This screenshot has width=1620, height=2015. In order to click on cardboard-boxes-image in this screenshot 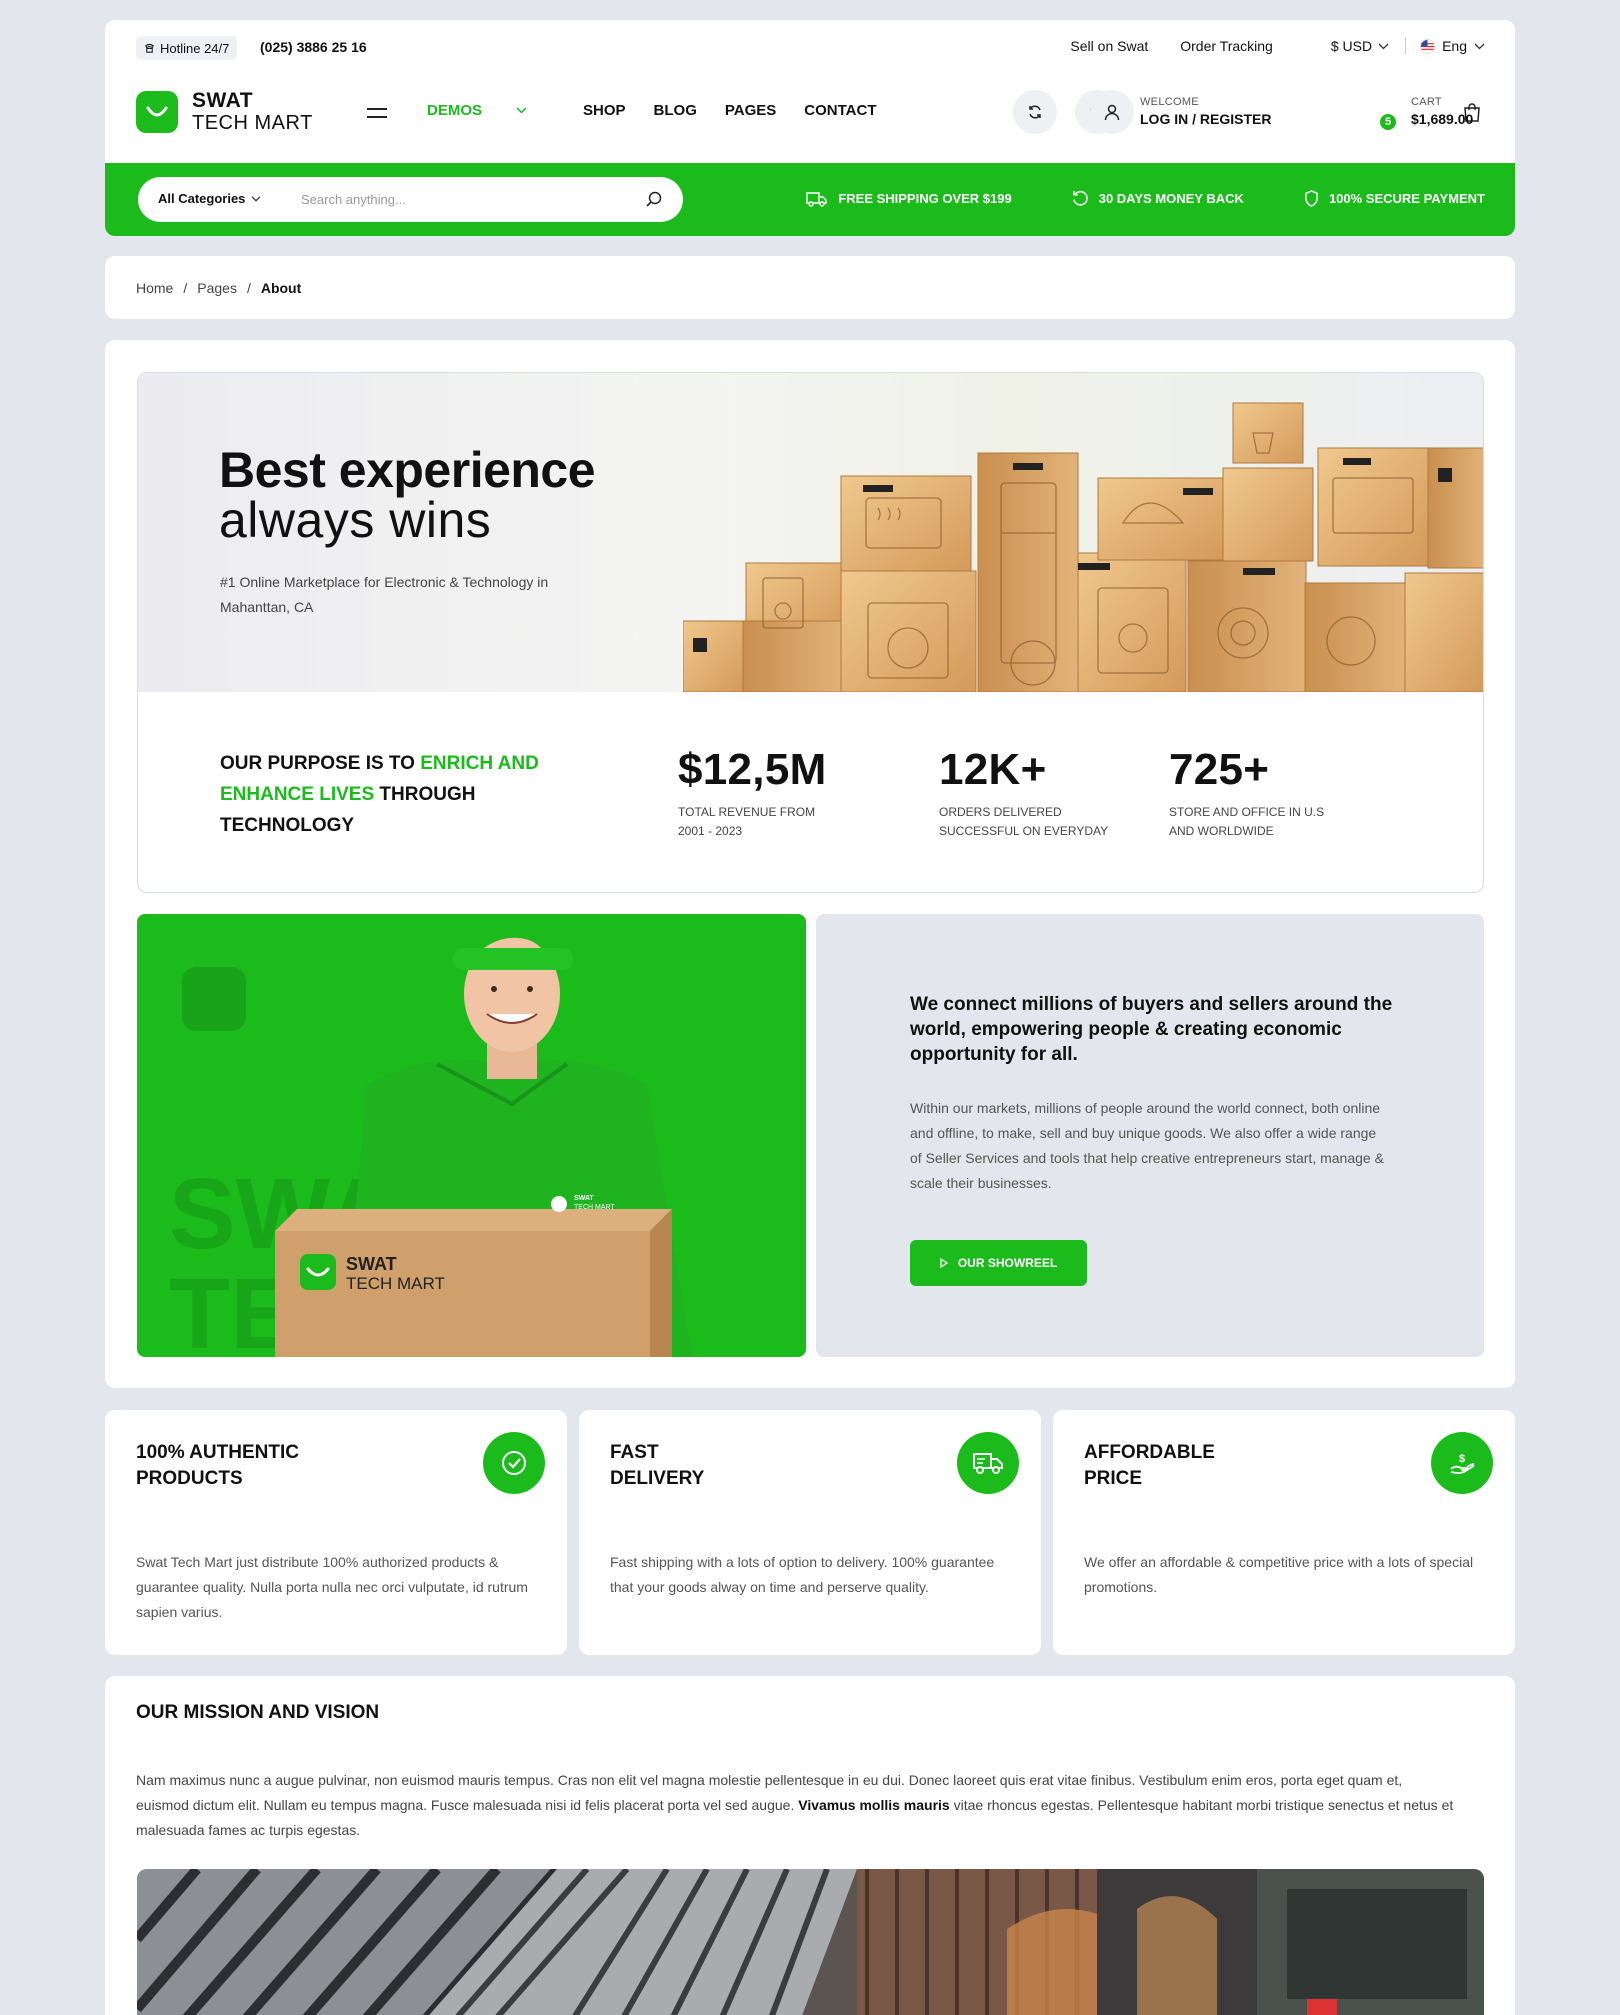, I will do `click(1083, 532)`.